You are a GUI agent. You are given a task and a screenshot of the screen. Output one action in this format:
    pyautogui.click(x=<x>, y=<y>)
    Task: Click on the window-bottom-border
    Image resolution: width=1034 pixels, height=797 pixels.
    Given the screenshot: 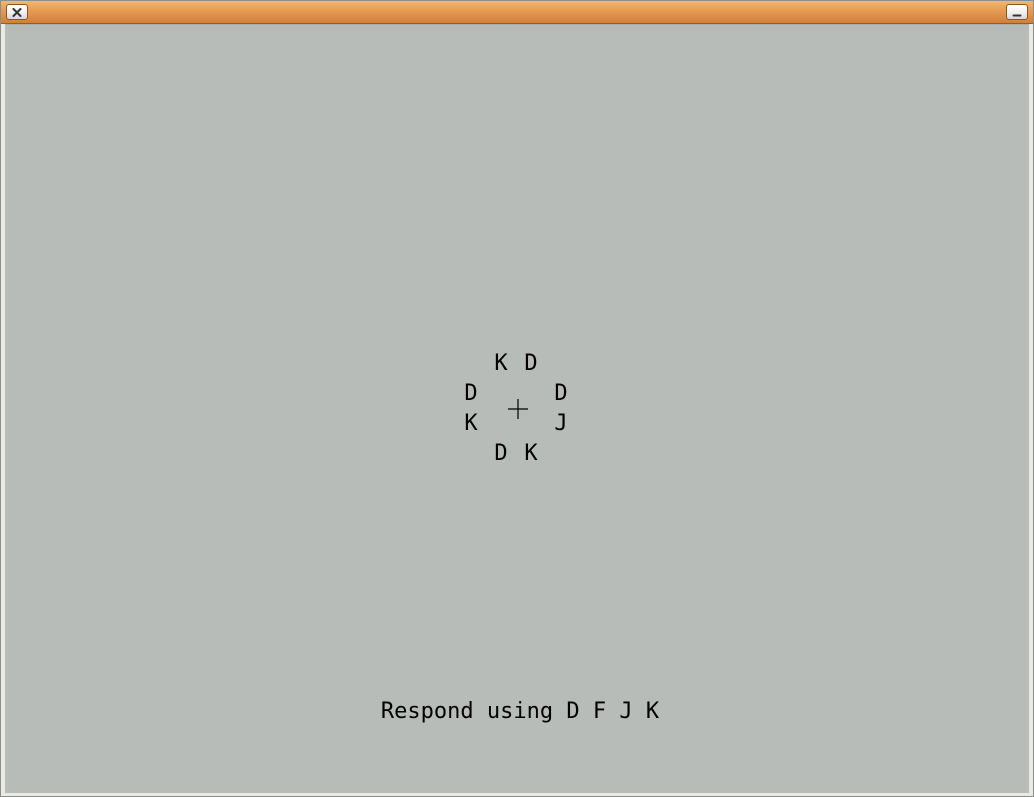 What is the action you would take?
    pyautogui.click(x=517, y=794)
    